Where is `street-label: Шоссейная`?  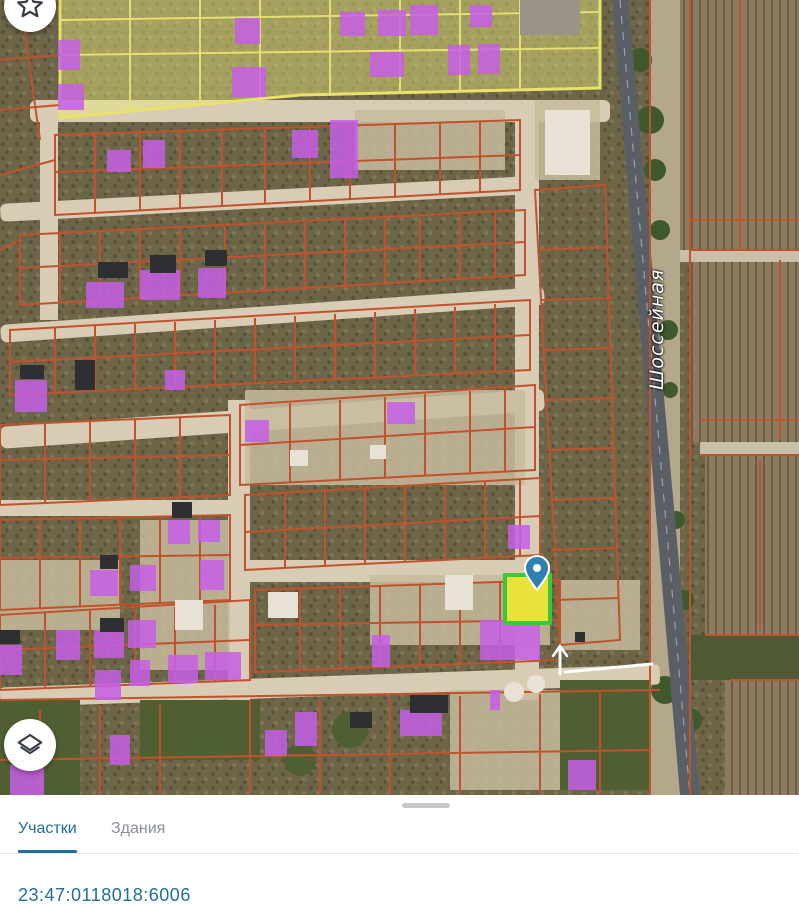
street-label: Шоссейная is located at coordinates (657, 329).